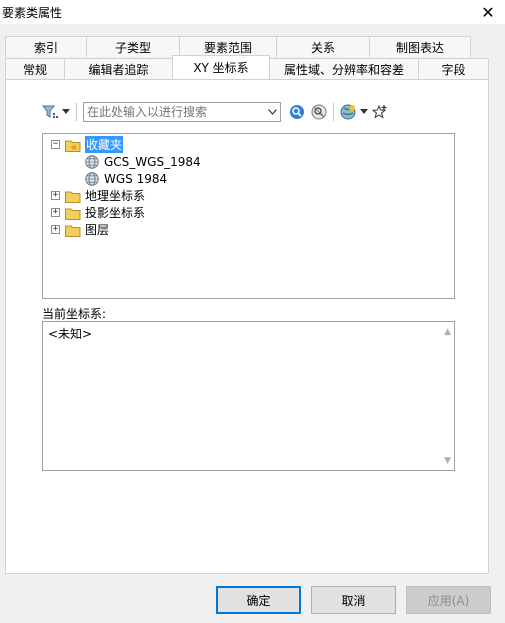  Describe the element at coordinates (447, 332) in the screenshot. I see `scroll-up-icon: ▲` at that location.